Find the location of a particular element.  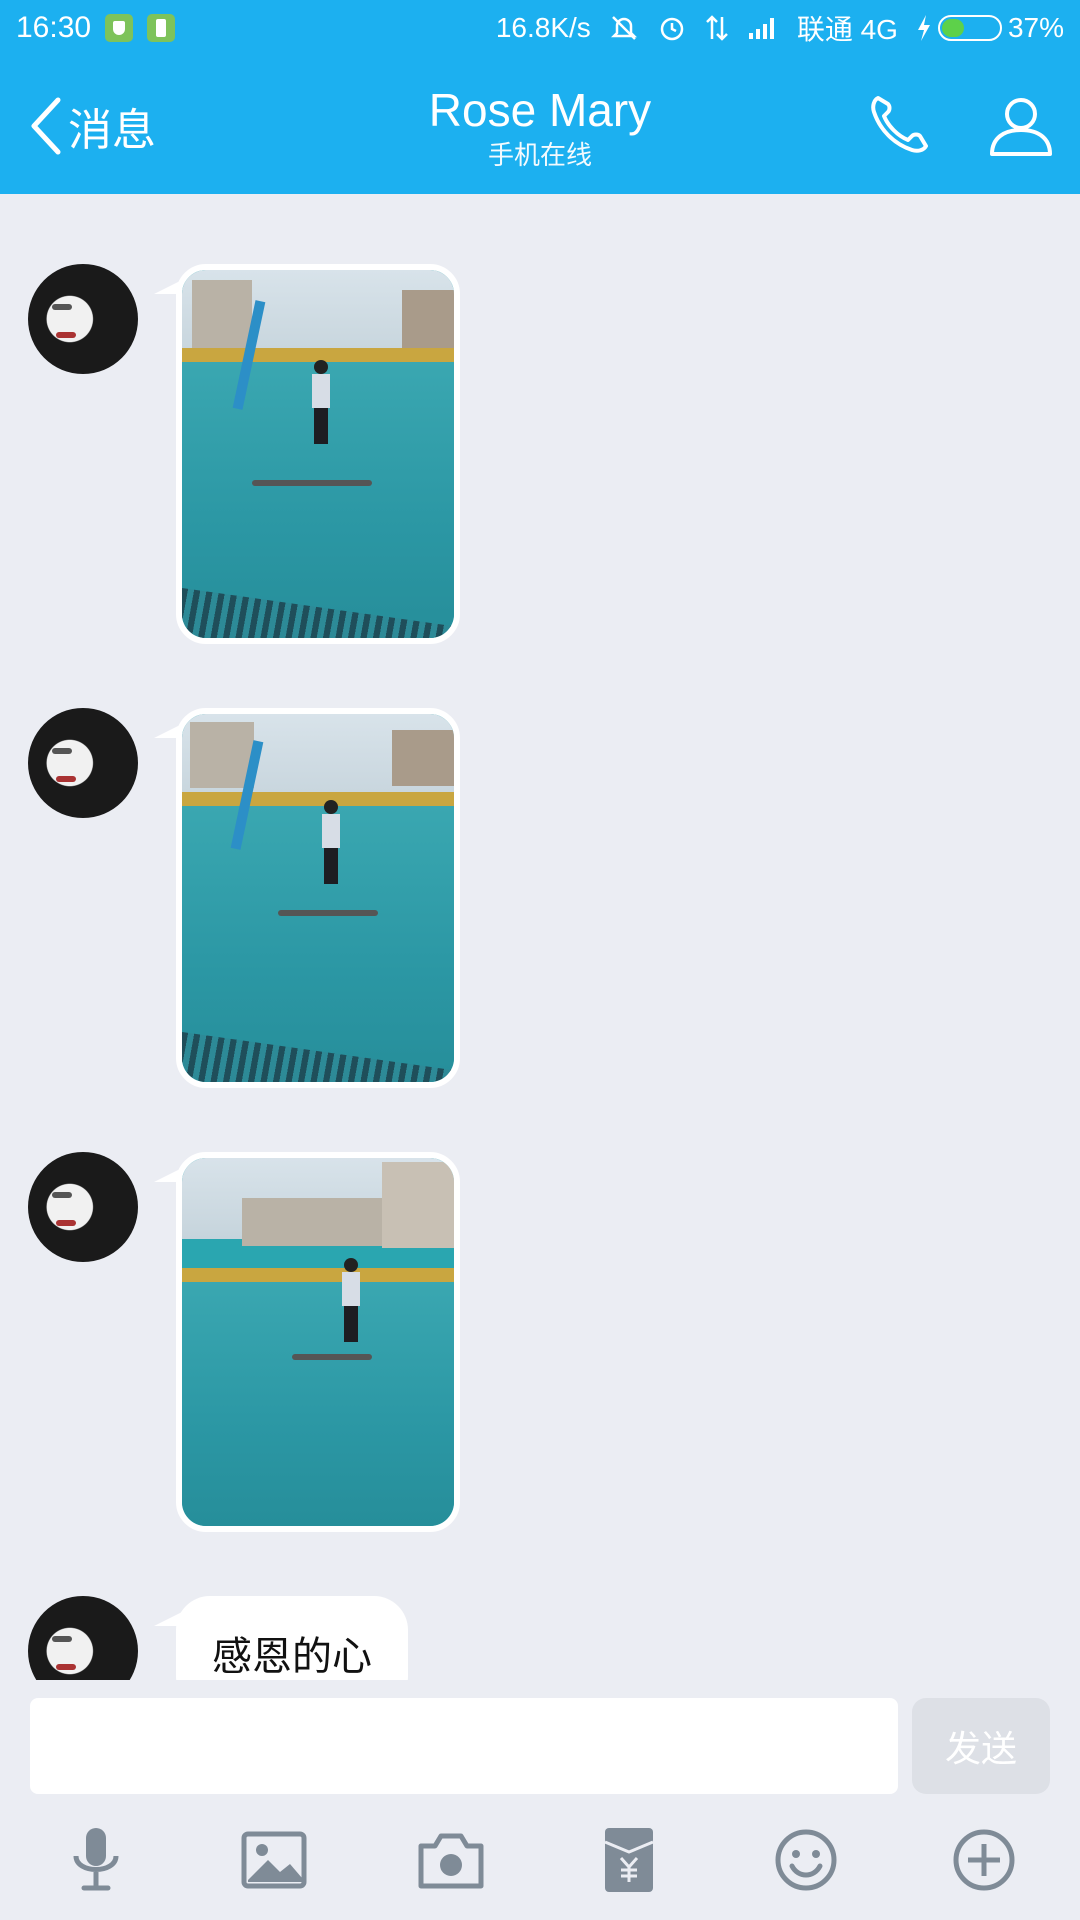

chat-header: 消息 Rose Mary 手机在线 is located at coordinates (540, 125).